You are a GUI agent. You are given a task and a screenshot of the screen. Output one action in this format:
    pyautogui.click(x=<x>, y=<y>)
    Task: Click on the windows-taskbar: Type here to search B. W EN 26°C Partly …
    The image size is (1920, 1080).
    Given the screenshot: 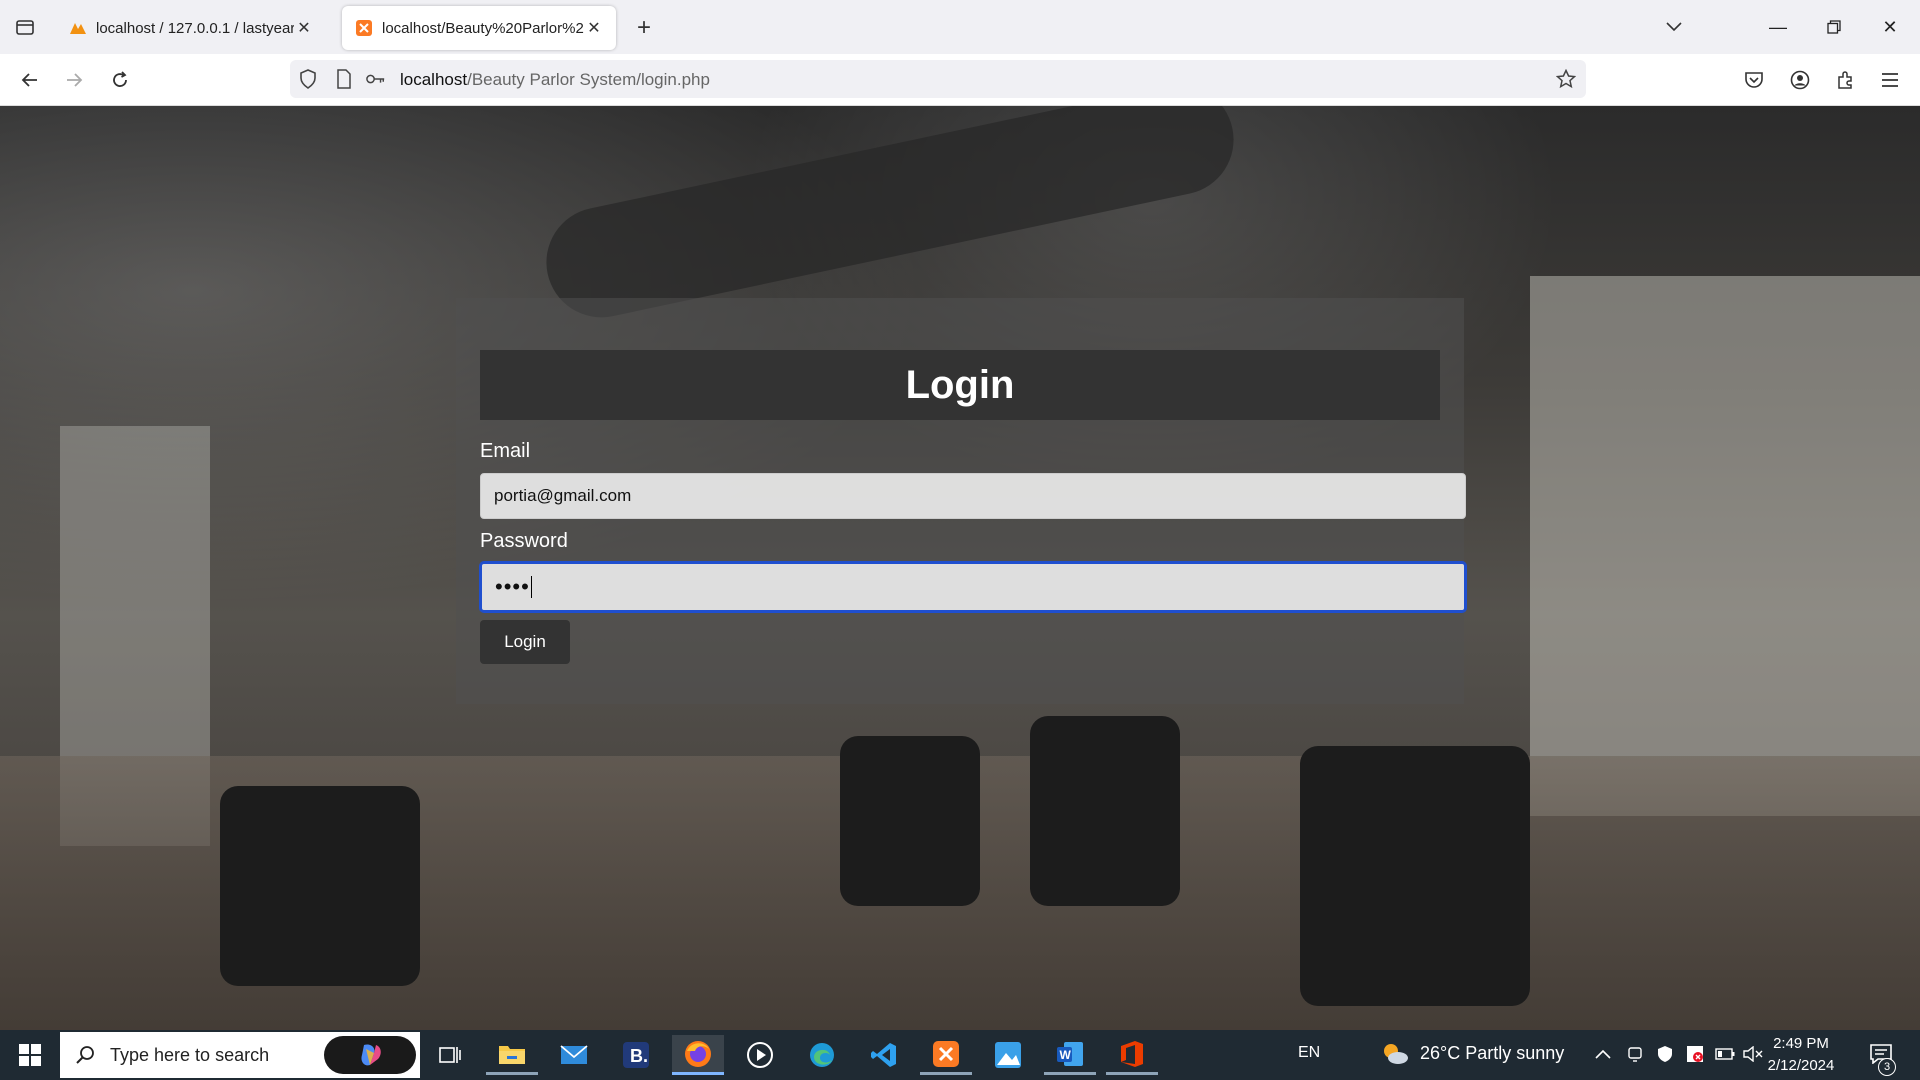 What is the action you would take?
    pyautogui.click(x=960, y=1055)
    